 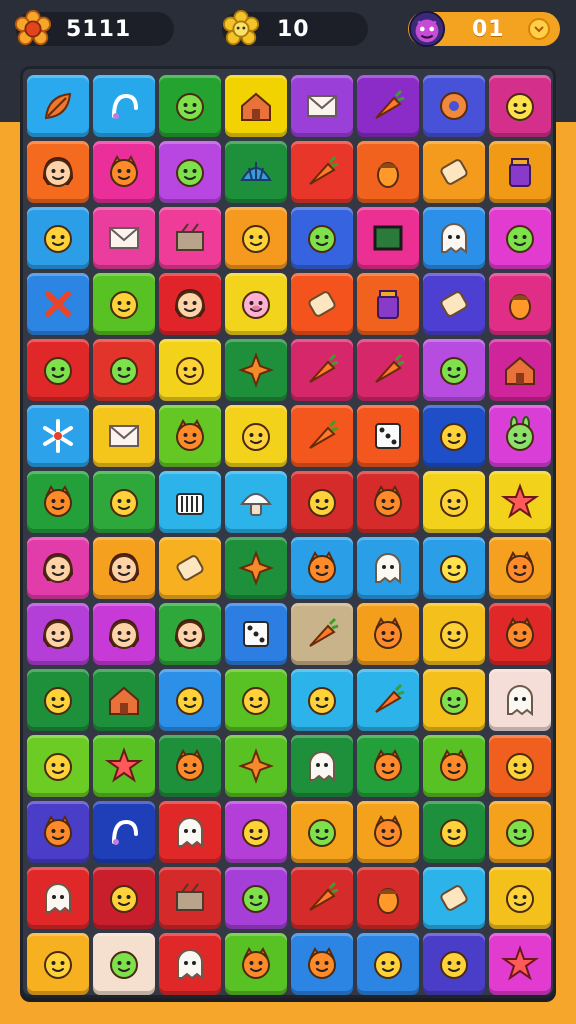 I want to click on chevron-down-icon, so click(x=539, y=29).